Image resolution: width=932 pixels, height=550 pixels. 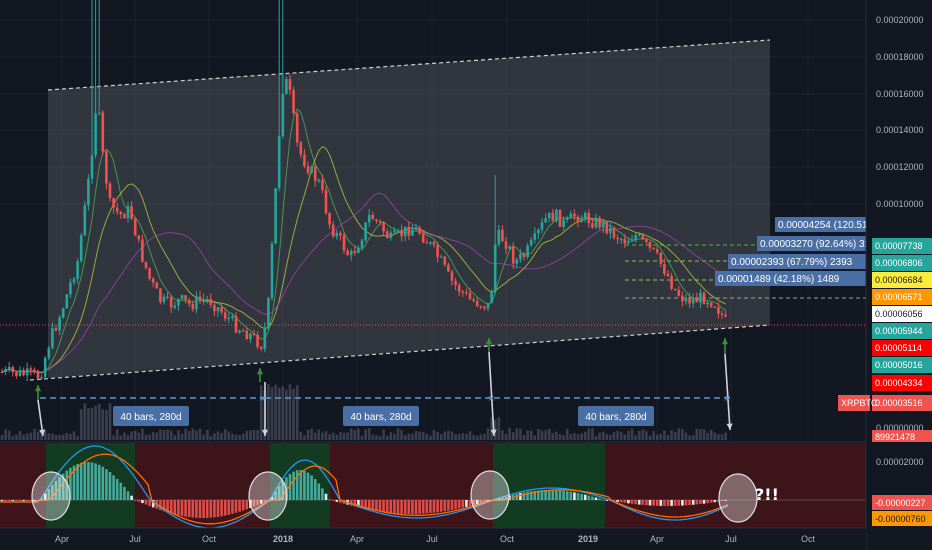 What do you see at coordinates (792, 262) in the screenshot?
I see `fib-label: 0.00002393 (67.79%) 2393` at bounding box center [792, 262].